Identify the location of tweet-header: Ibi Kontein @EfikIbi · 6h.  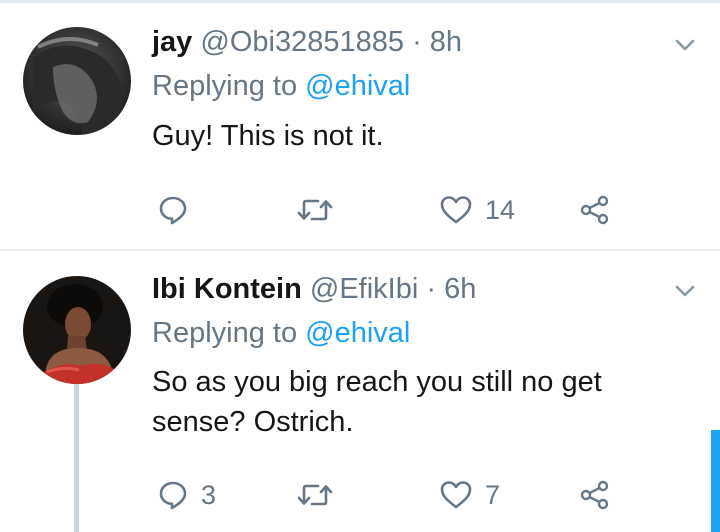
(314, 289).